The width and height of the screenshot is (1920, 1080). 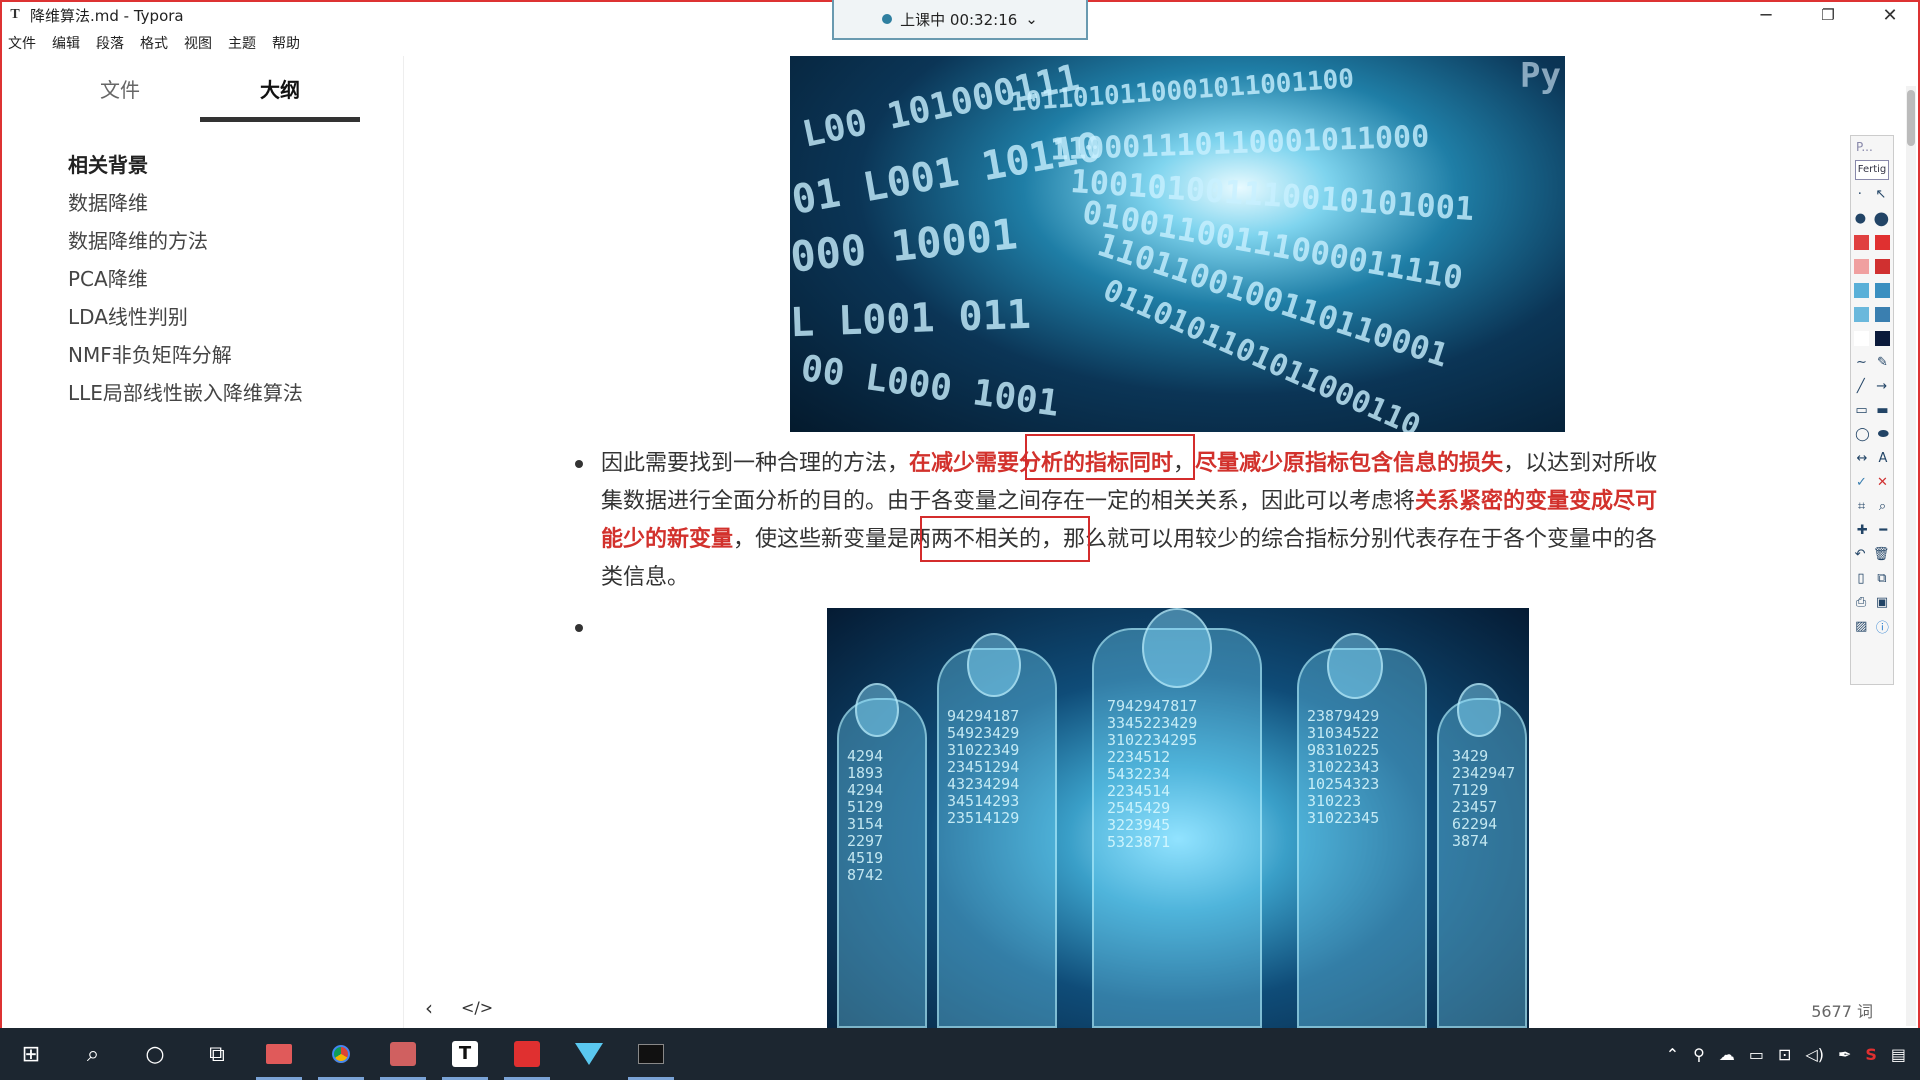 What do you see at coordinates (22, 43) in the screenshot?
I see `menu-file: 文件` at bounding box center [22, 43].